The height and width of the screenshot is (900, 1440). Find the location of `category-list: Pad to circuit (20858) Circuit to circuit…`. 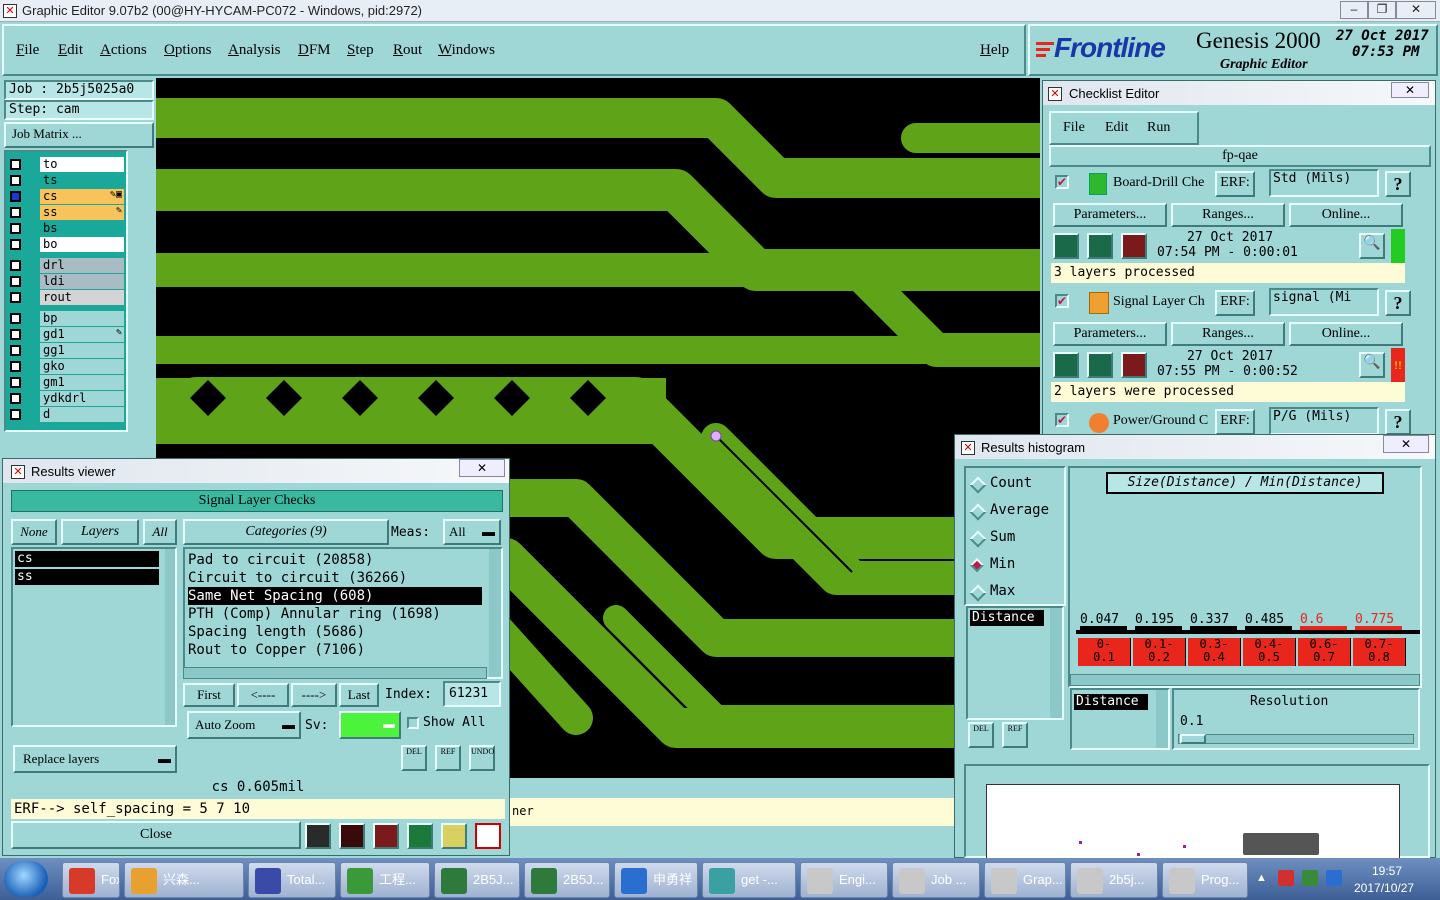

category-list: Pad to circuit (20858) Circuit to circuit… is located at coordinates (343, 613).